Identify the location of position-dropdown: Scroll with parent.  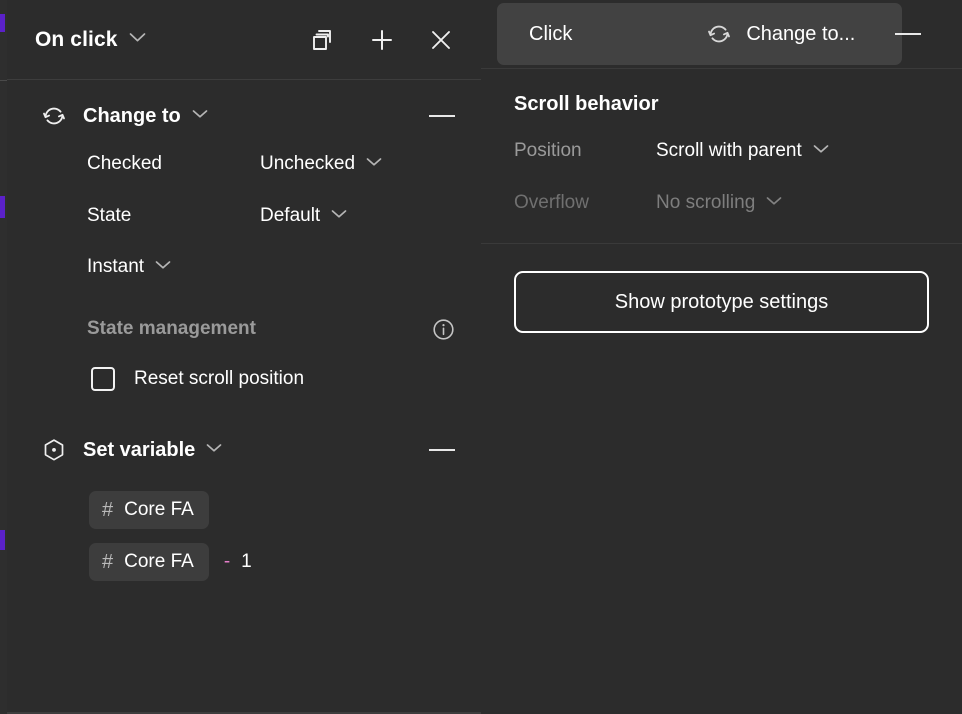
(742, 151).